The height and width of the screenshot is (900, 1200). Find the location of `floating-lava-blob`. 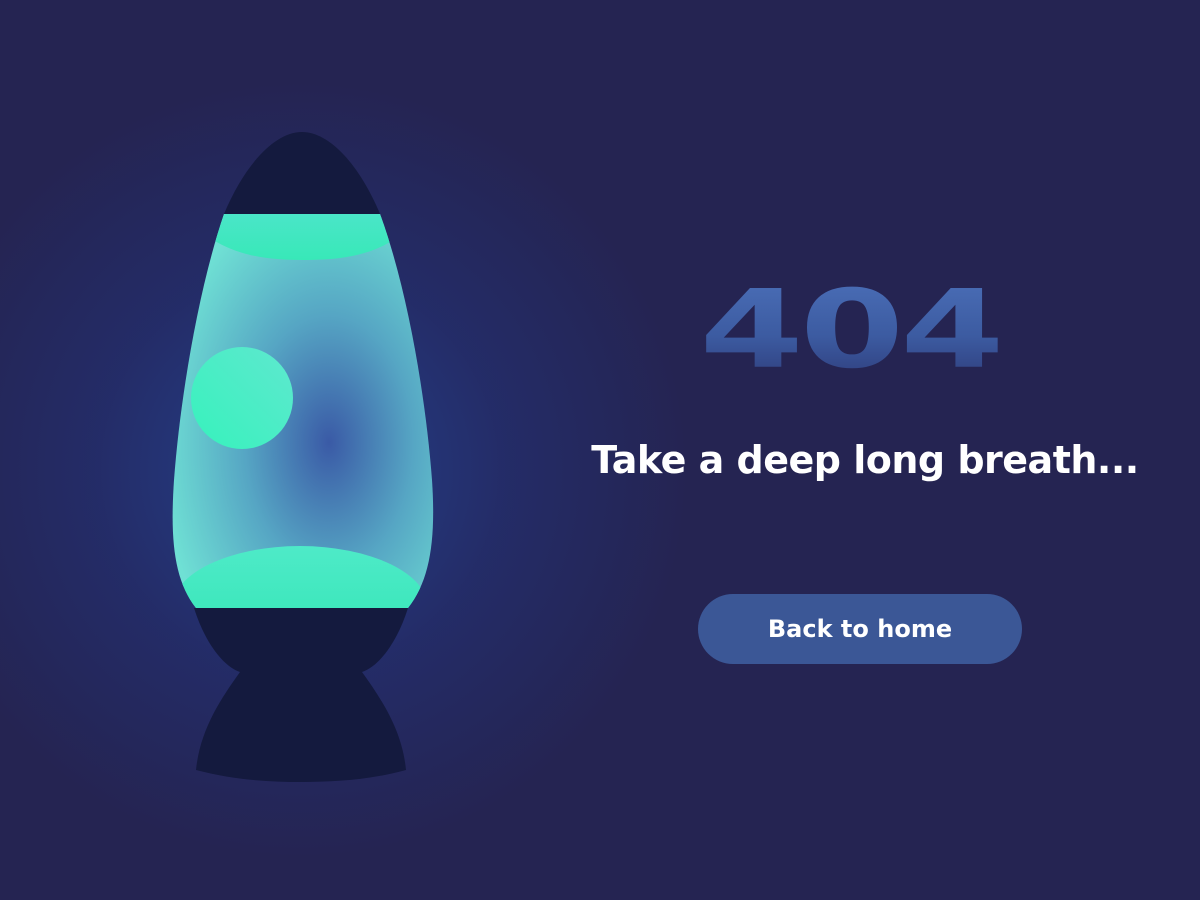

floating-lava-blob is located at coordinates (242, 398).